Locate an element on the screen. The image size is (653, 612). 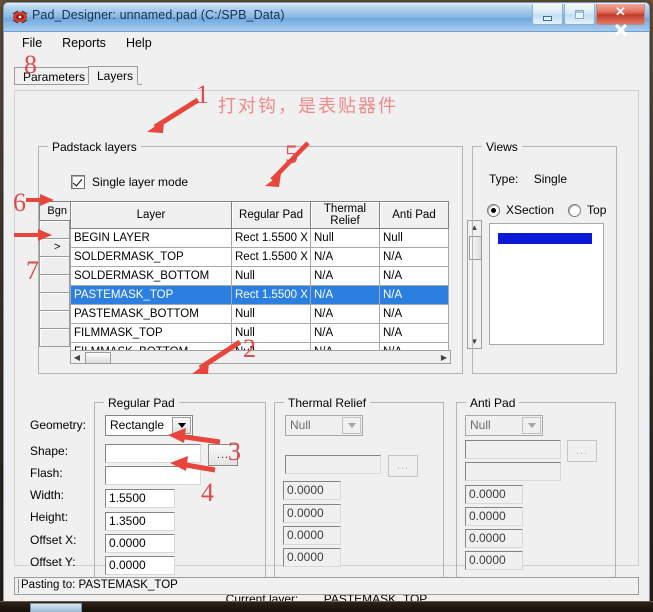
anti-width-input: 0.0000 is located at coordinates (494, 494).